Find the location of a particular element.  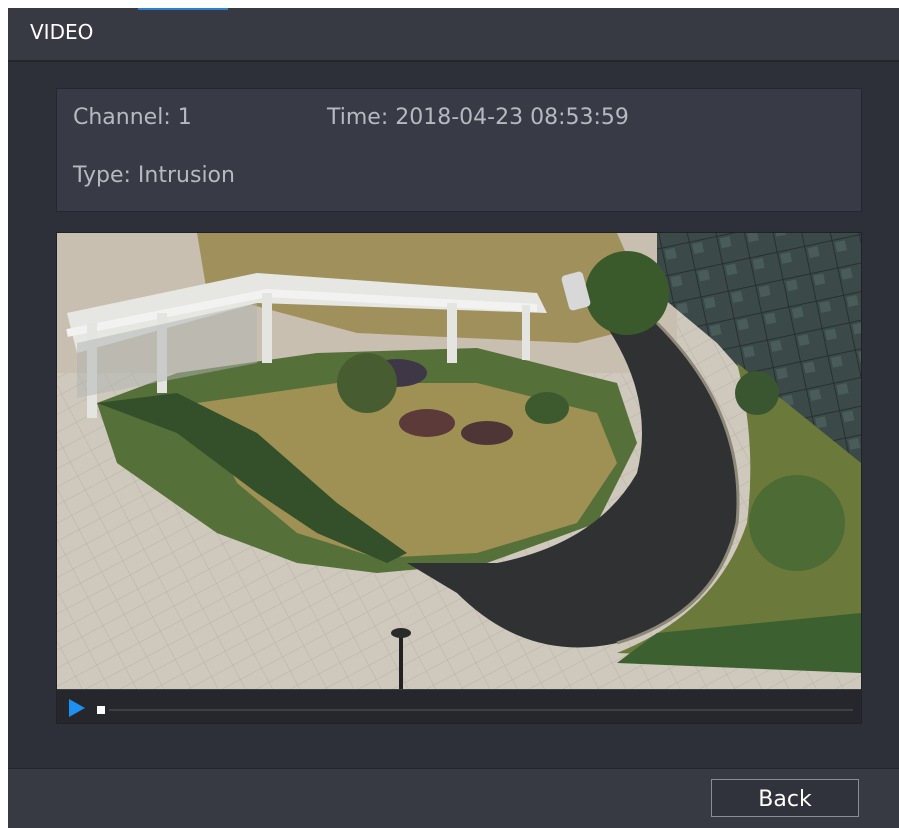

playback-control-bar is located at coordinates (459, 706).